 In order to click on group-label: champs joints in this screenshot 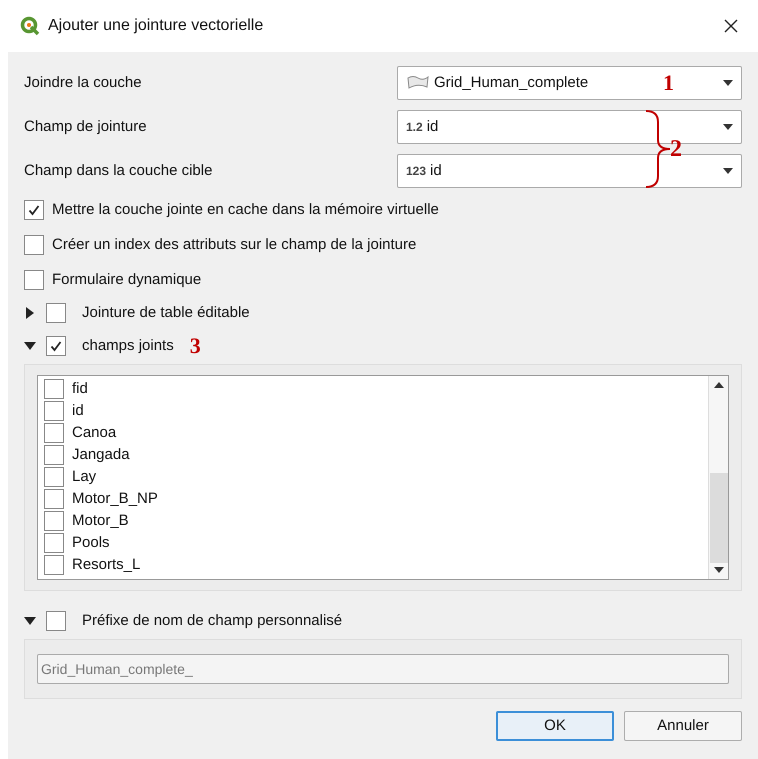, I will do `click(128, 346)`.